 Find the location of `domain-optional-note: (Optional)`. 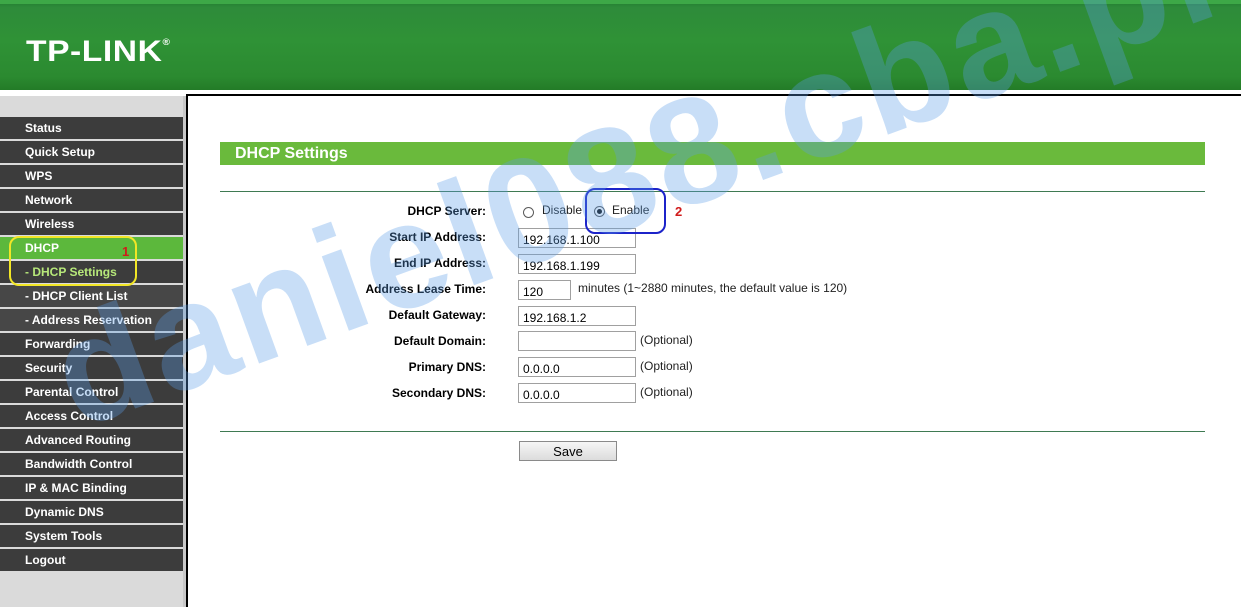

domain-optional-note: (Optional) is located at coordinates (666, 340).